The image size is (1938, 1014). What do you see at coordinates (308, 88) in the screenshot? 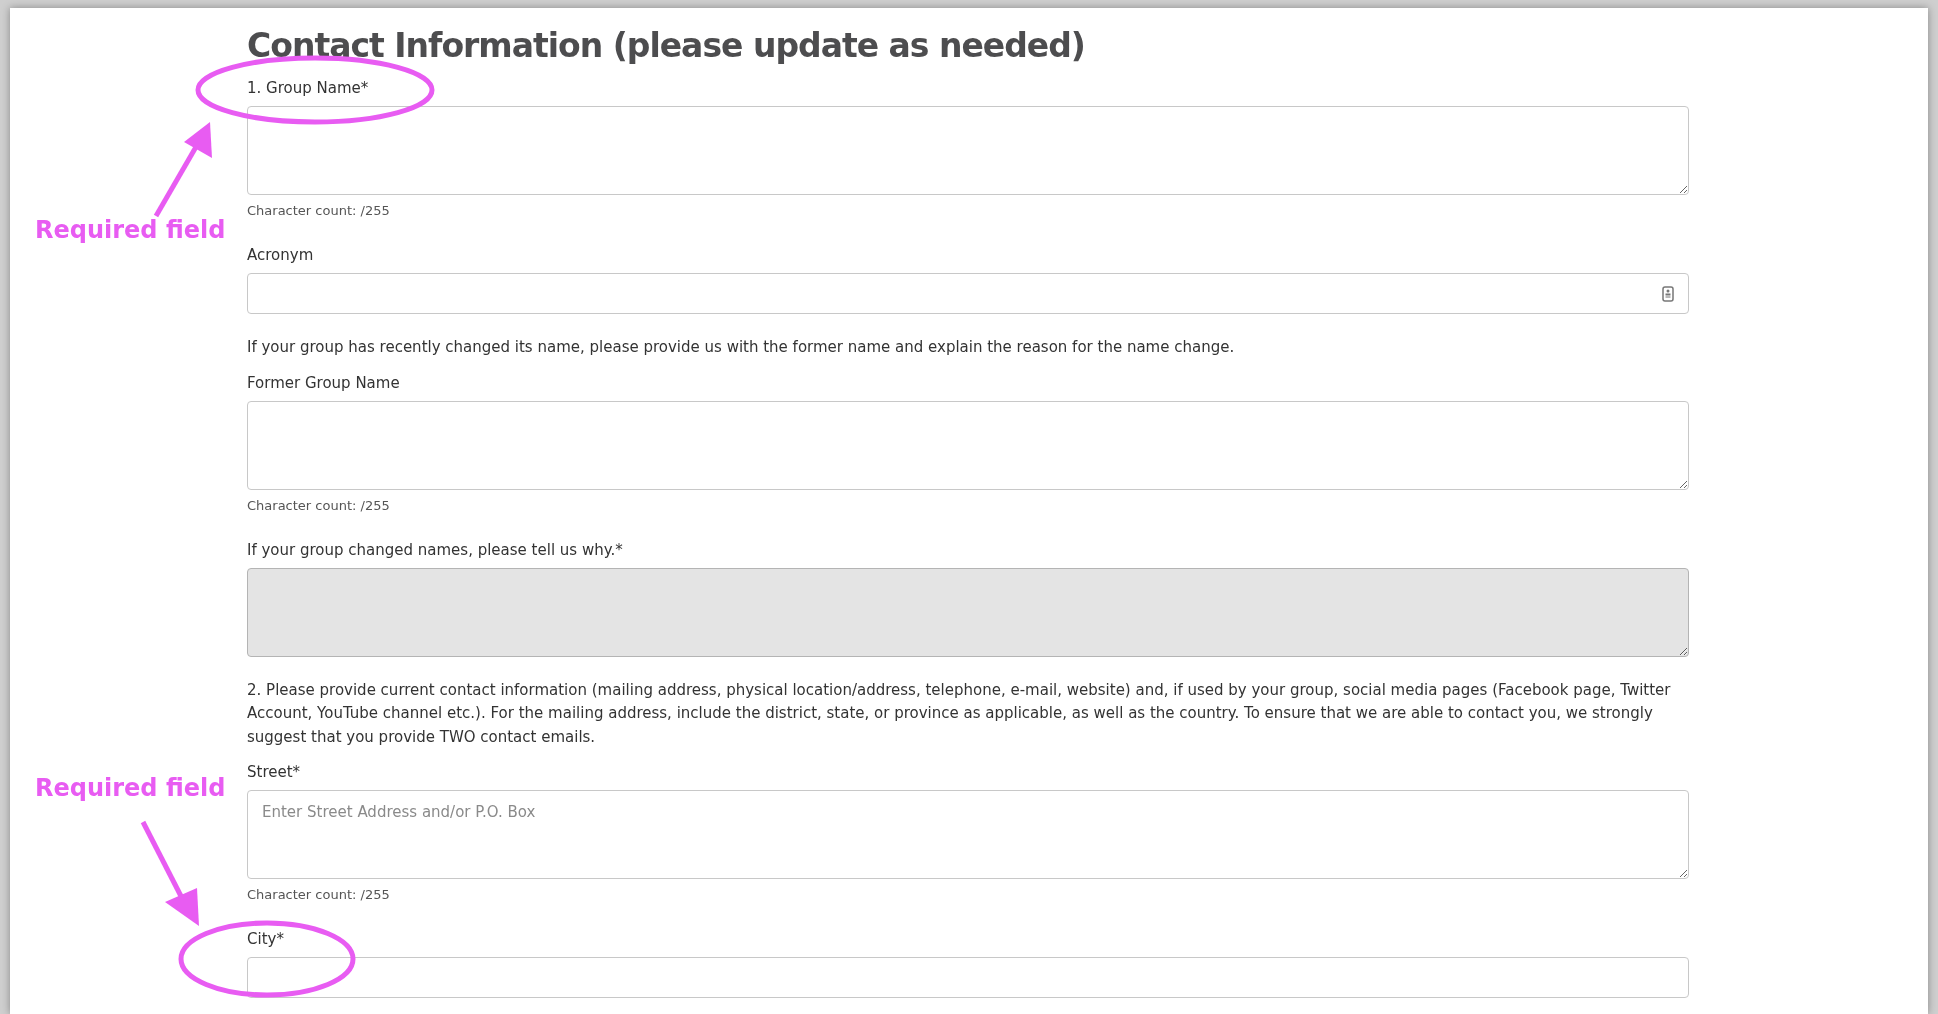
I see `field-label: 1. Group Name*` at bounding box center [308, 88].